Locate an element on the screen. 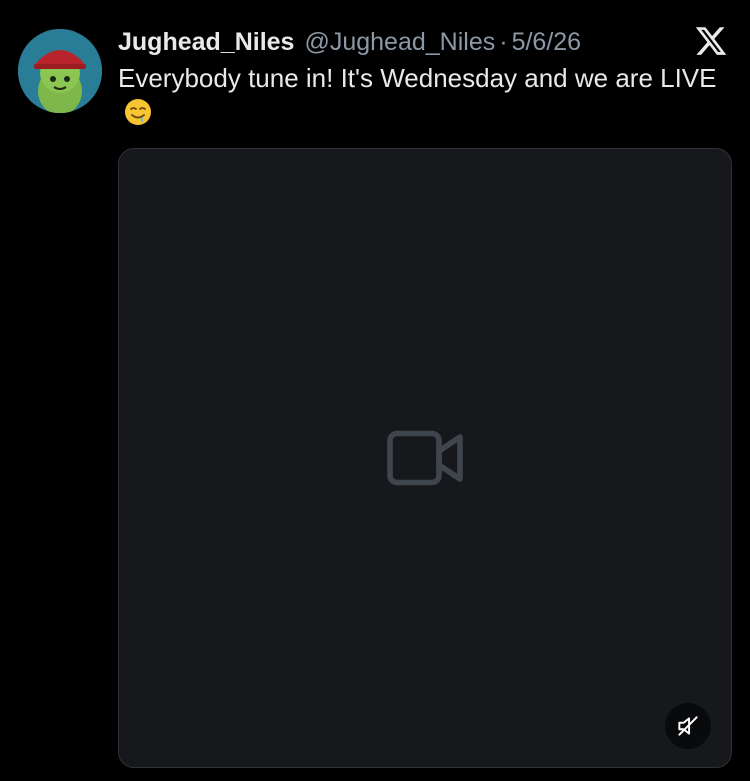 The image size is (750, 781). muted-speaker-icon is located at coordinates (688, 726).